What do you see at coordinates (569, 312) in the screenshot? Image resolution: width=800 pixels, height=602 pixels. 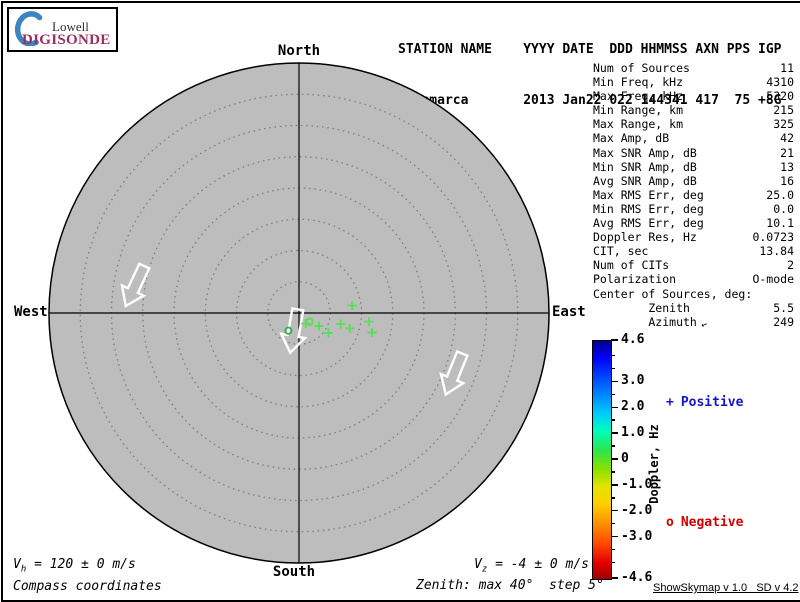 I see `compass-label-east: East` at bounding box center [569, 312].